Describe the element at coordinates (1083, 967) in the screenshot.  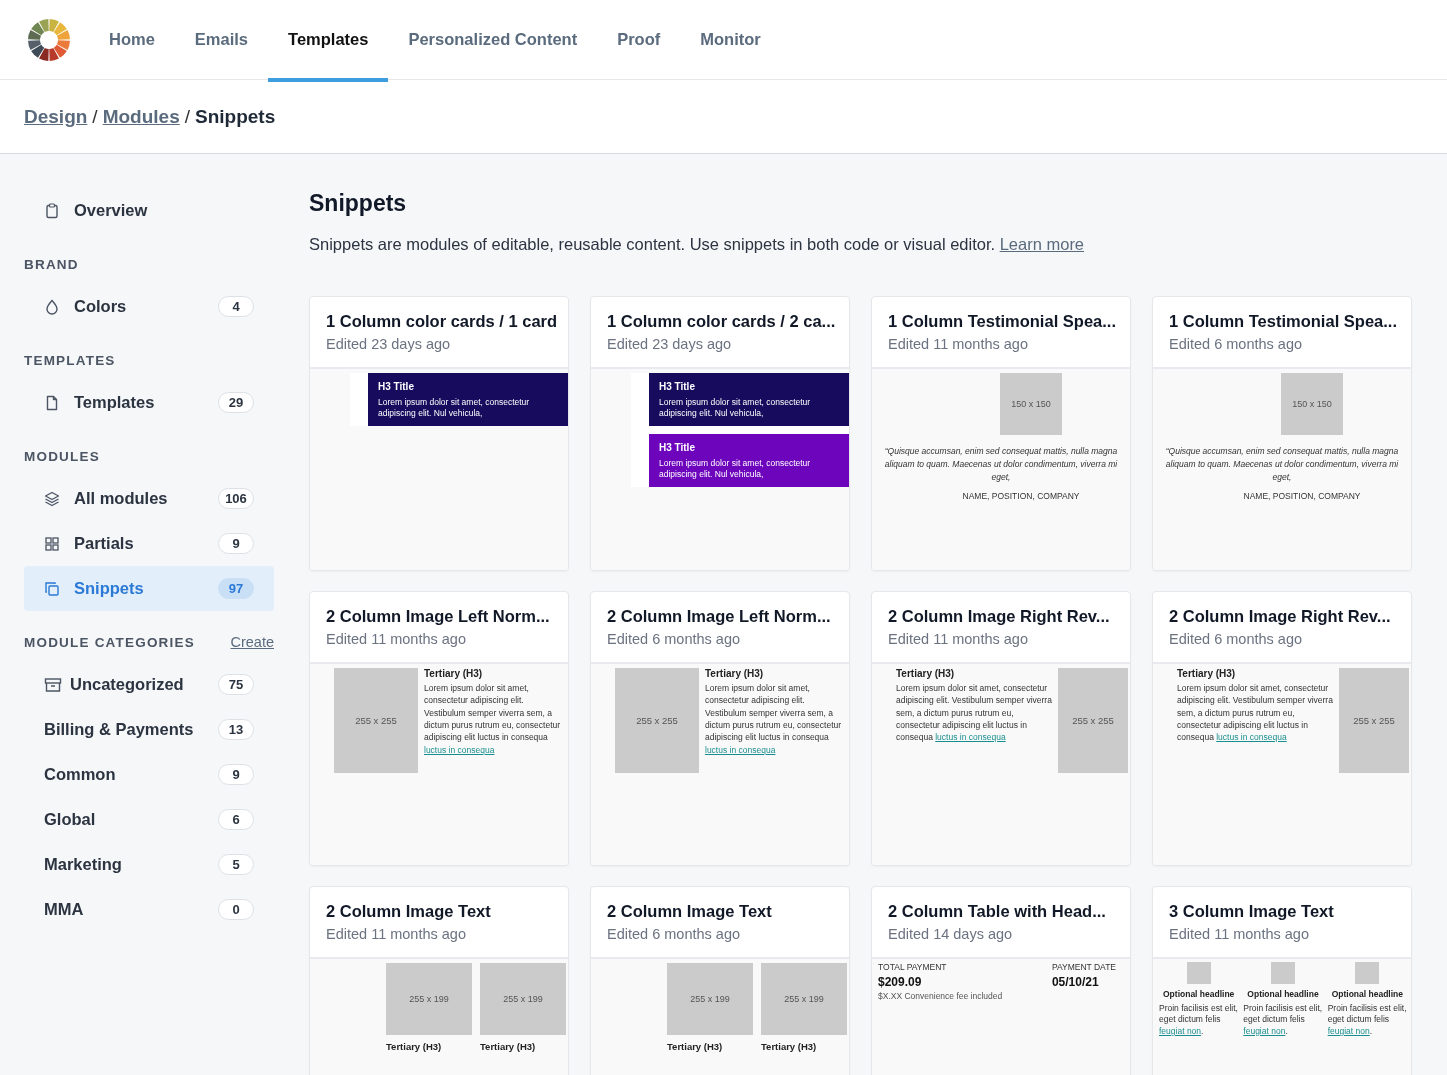
I see `payment-label: PAYMENT DATE` at that location.